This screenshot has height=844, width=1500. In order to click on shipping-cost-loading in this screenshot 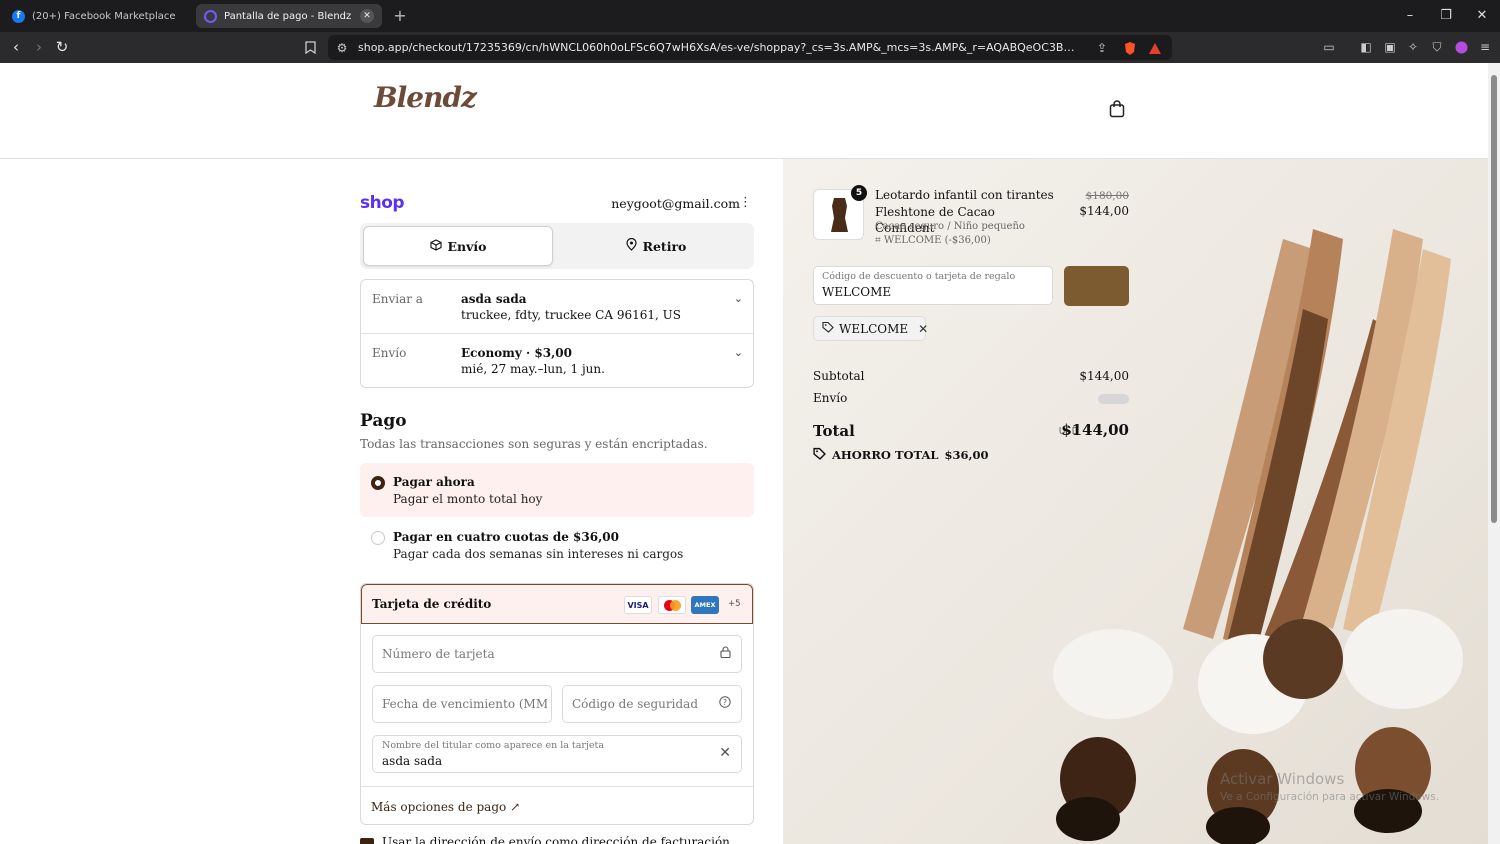, I will do `click(1113, 399)`.